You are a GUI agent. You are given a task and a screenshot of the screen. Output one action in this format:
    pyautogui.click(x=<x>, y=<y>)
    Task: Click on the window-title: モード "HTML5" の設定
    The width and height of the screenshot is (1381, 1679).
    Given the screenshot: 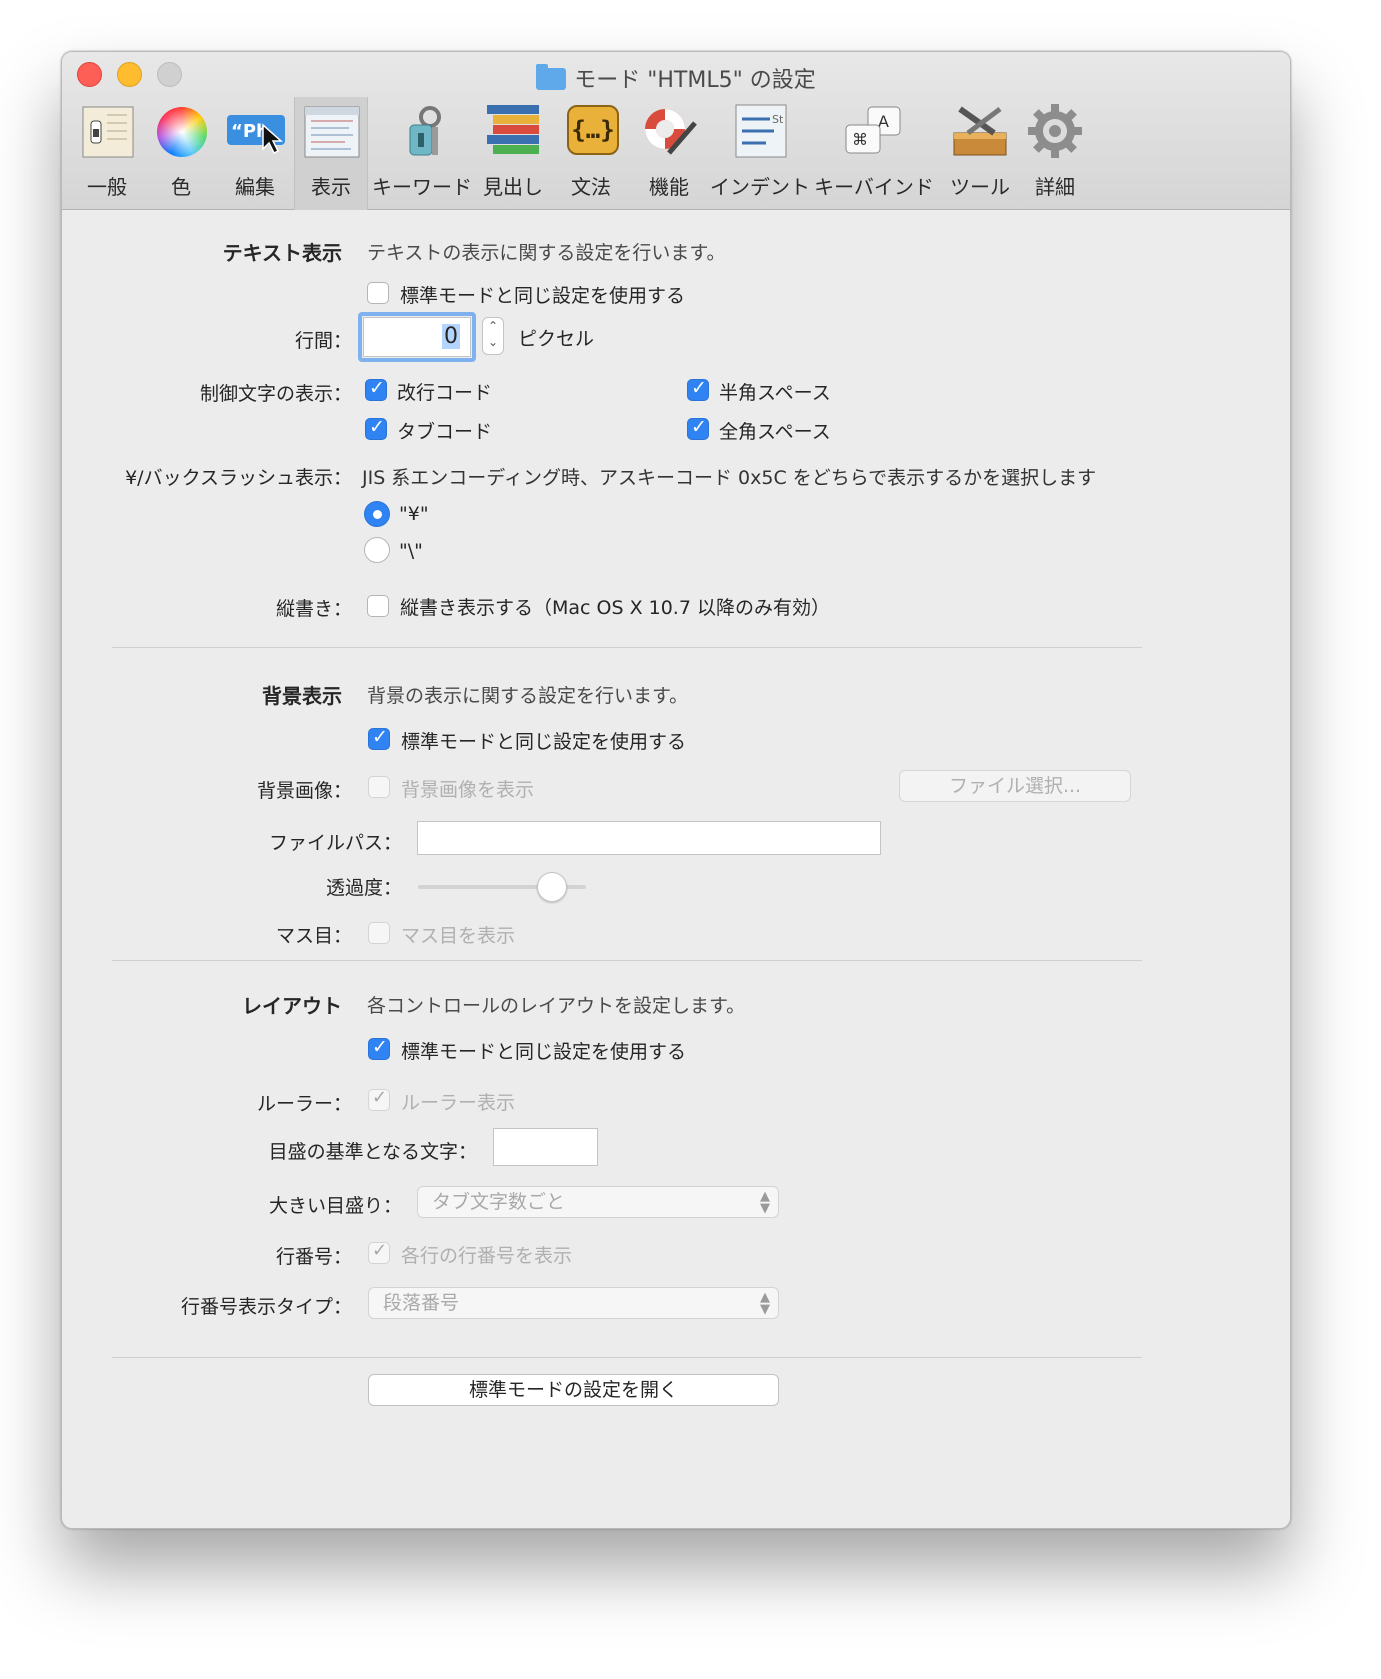 What is the action you would take?
    pyautogui.click(x=676, y=78)
    